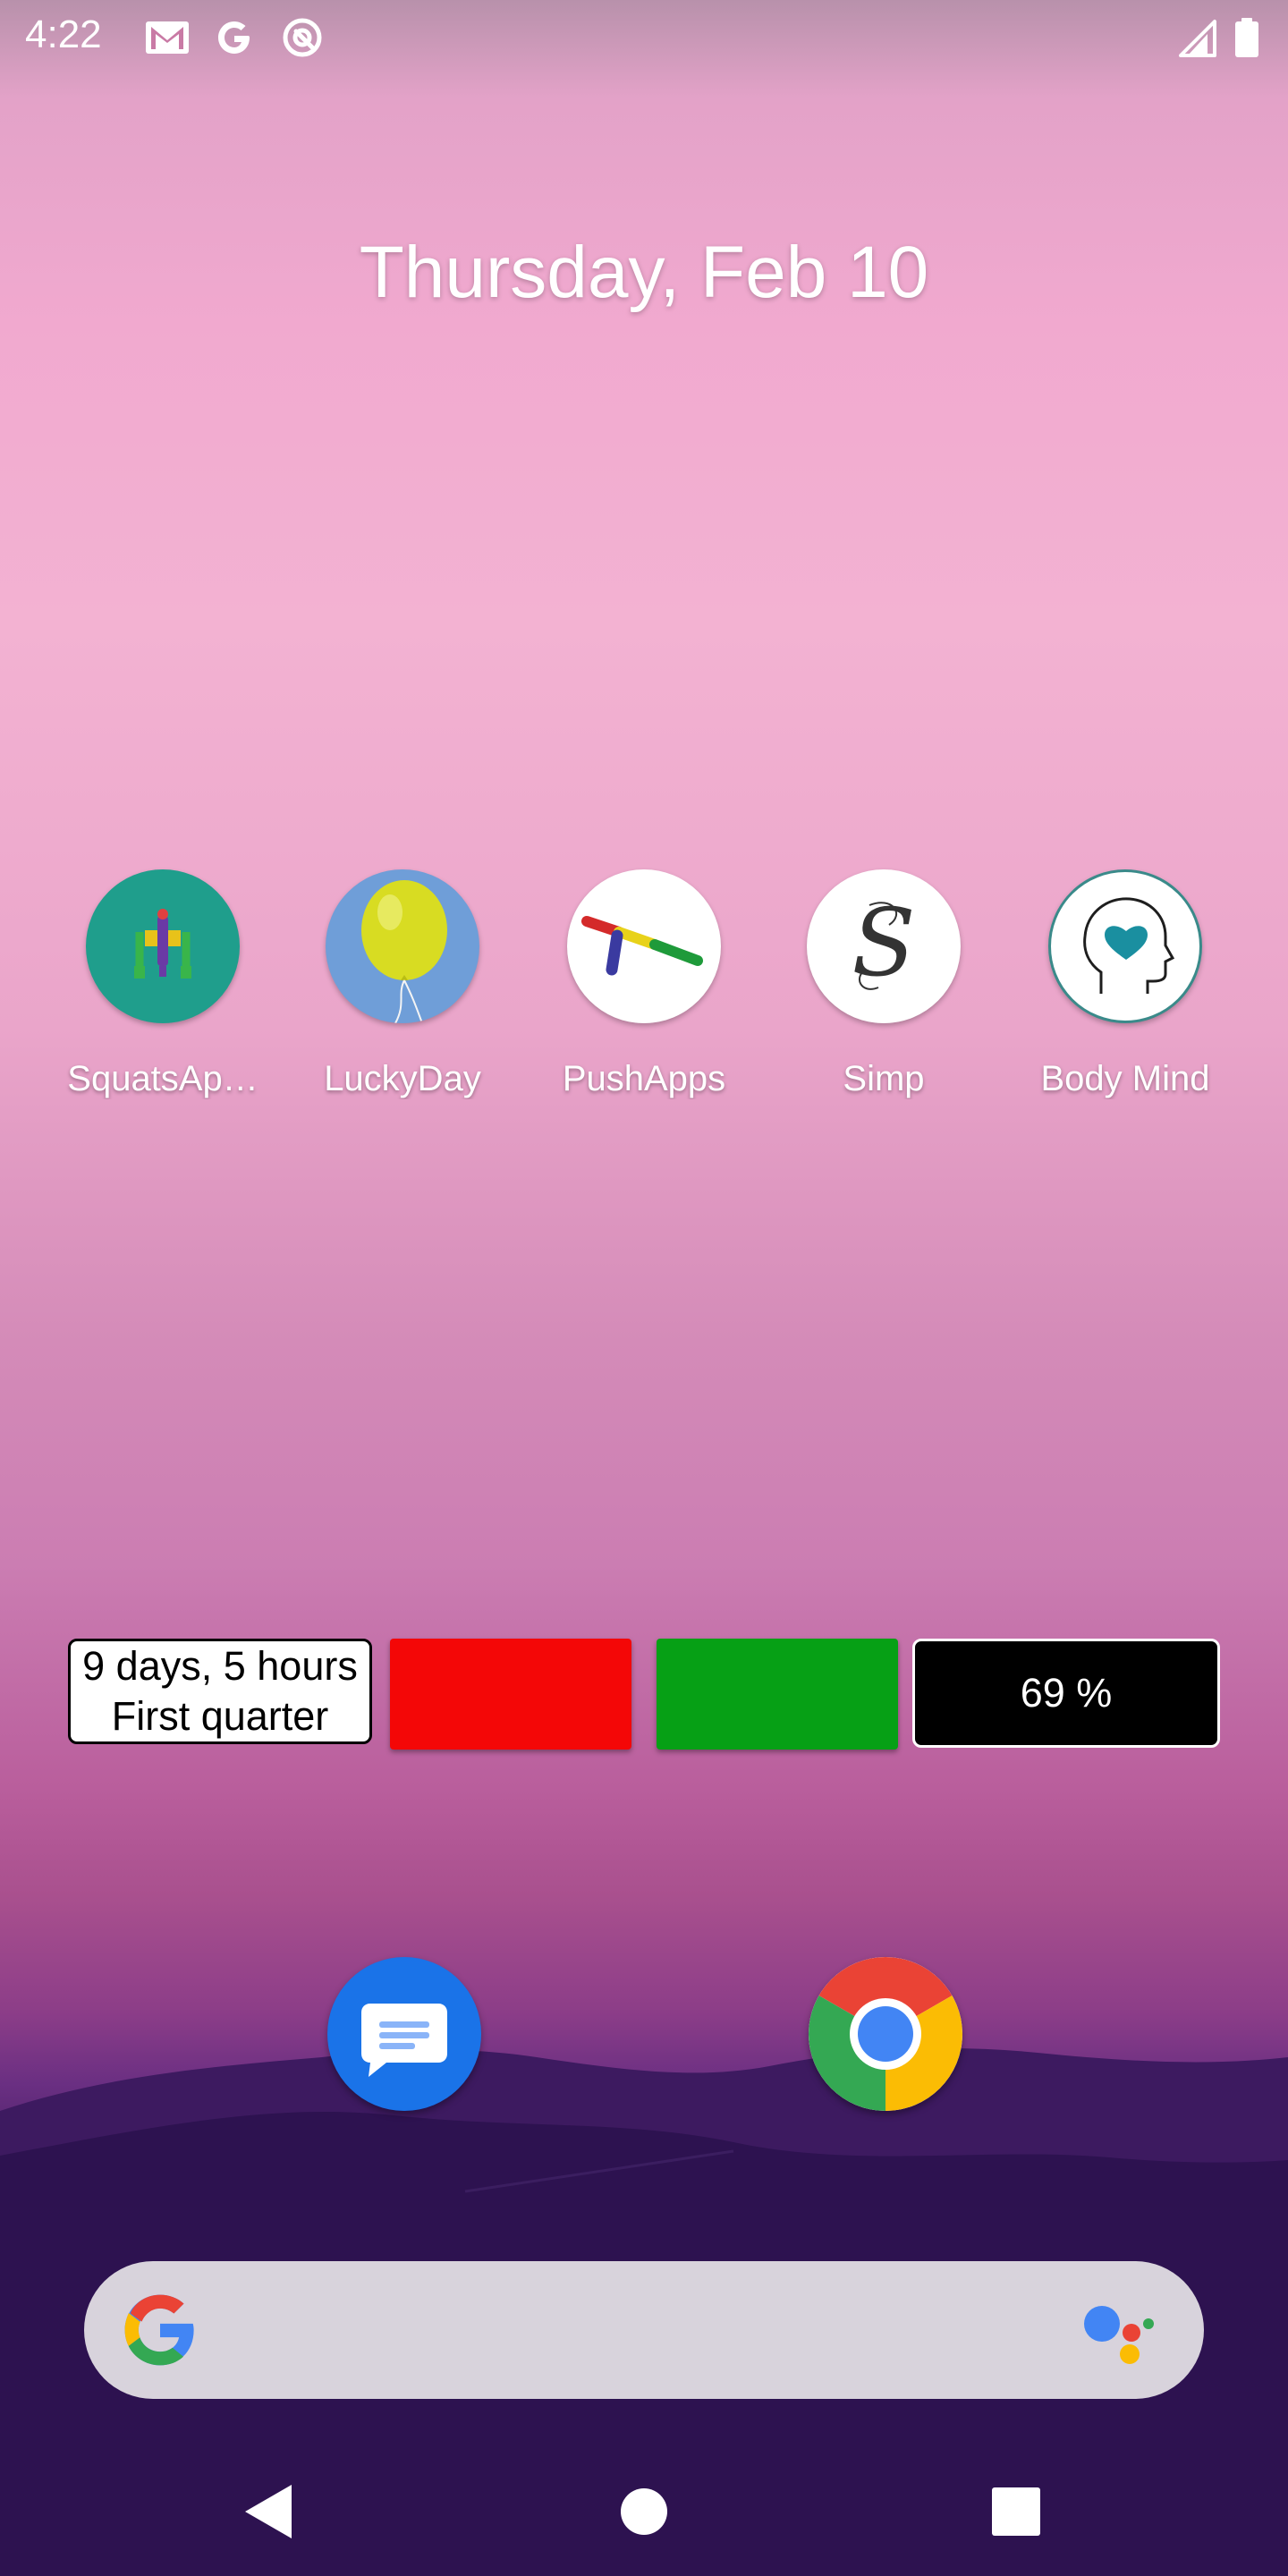 Image resolution: width=1288 pixels, height=2576 pixels. I want to click on app-label: PushApps, so click(644, 1078).